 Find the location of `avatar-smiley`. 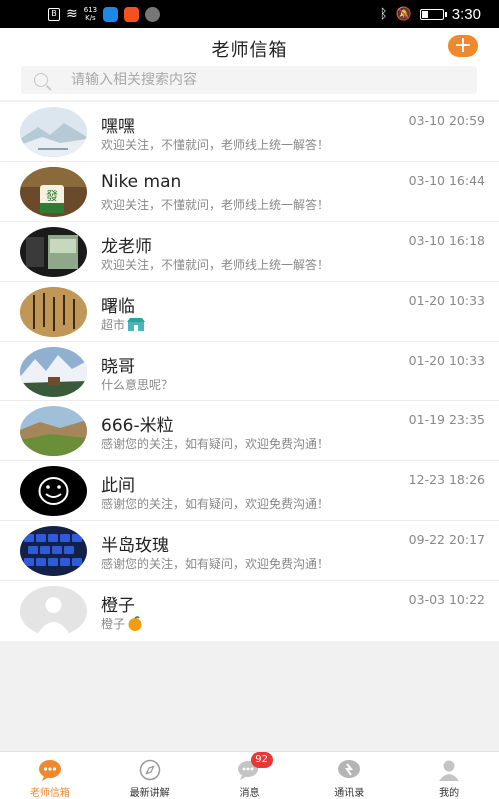

avatar-smiley is located at coordinates (53, 491).